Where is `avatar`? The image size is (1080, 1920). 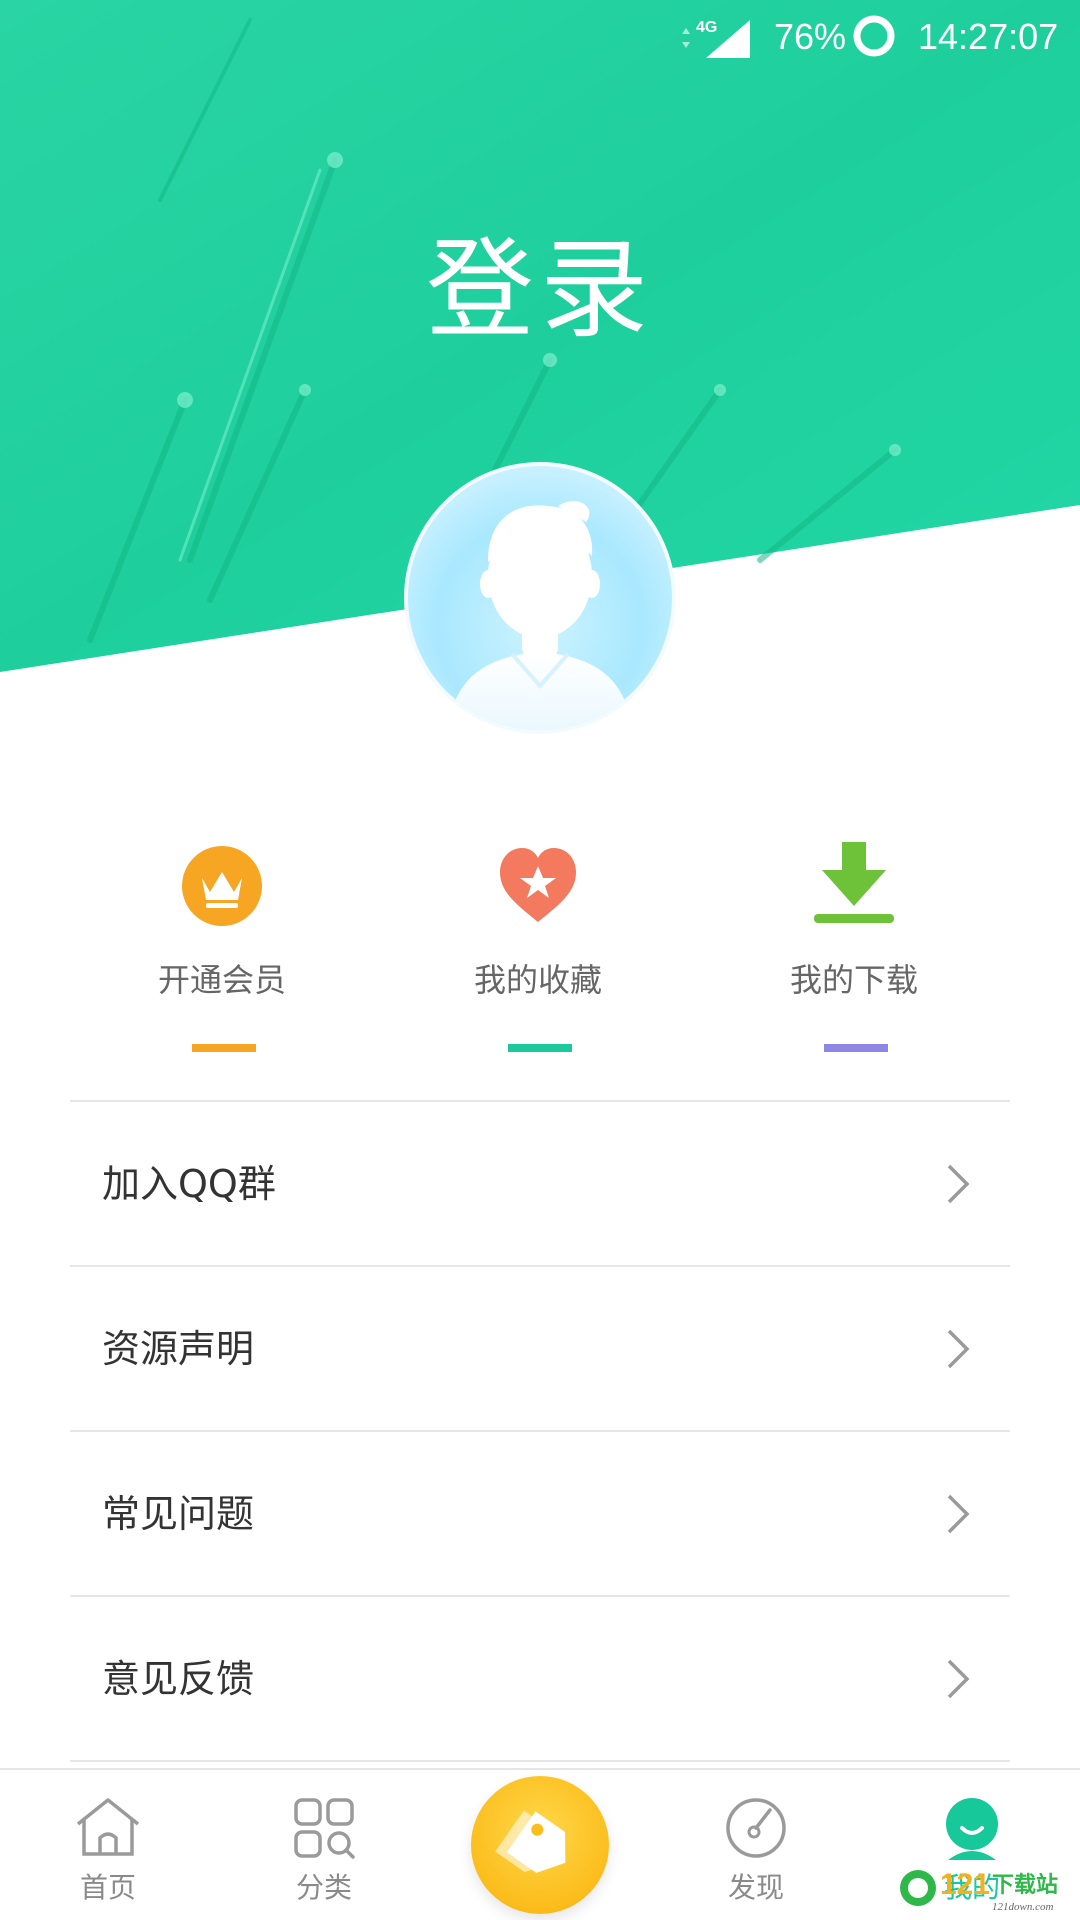
avatar is located at coordinates (540, 598).